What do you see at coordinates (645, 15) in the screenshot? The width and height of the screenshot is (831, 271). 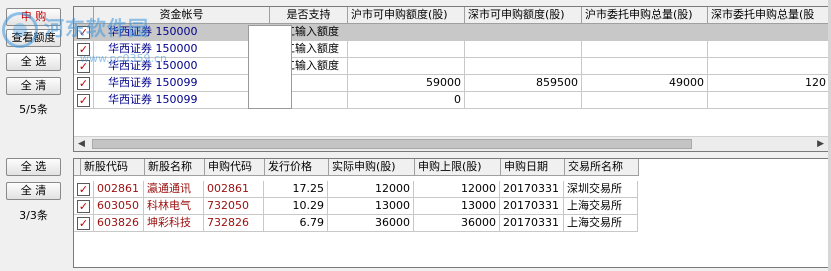 I see `accounts-col-sh-total: 沪市委托申购总量(股)` at bounding box center [645, 15].